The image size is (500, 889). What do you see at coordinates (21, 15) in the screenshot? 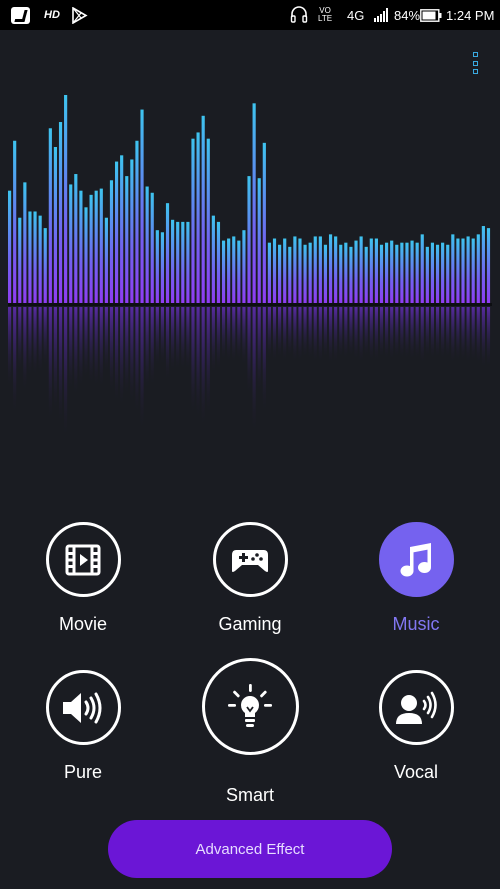
I see `app-notification-icon` at bounding box center [21, 15].